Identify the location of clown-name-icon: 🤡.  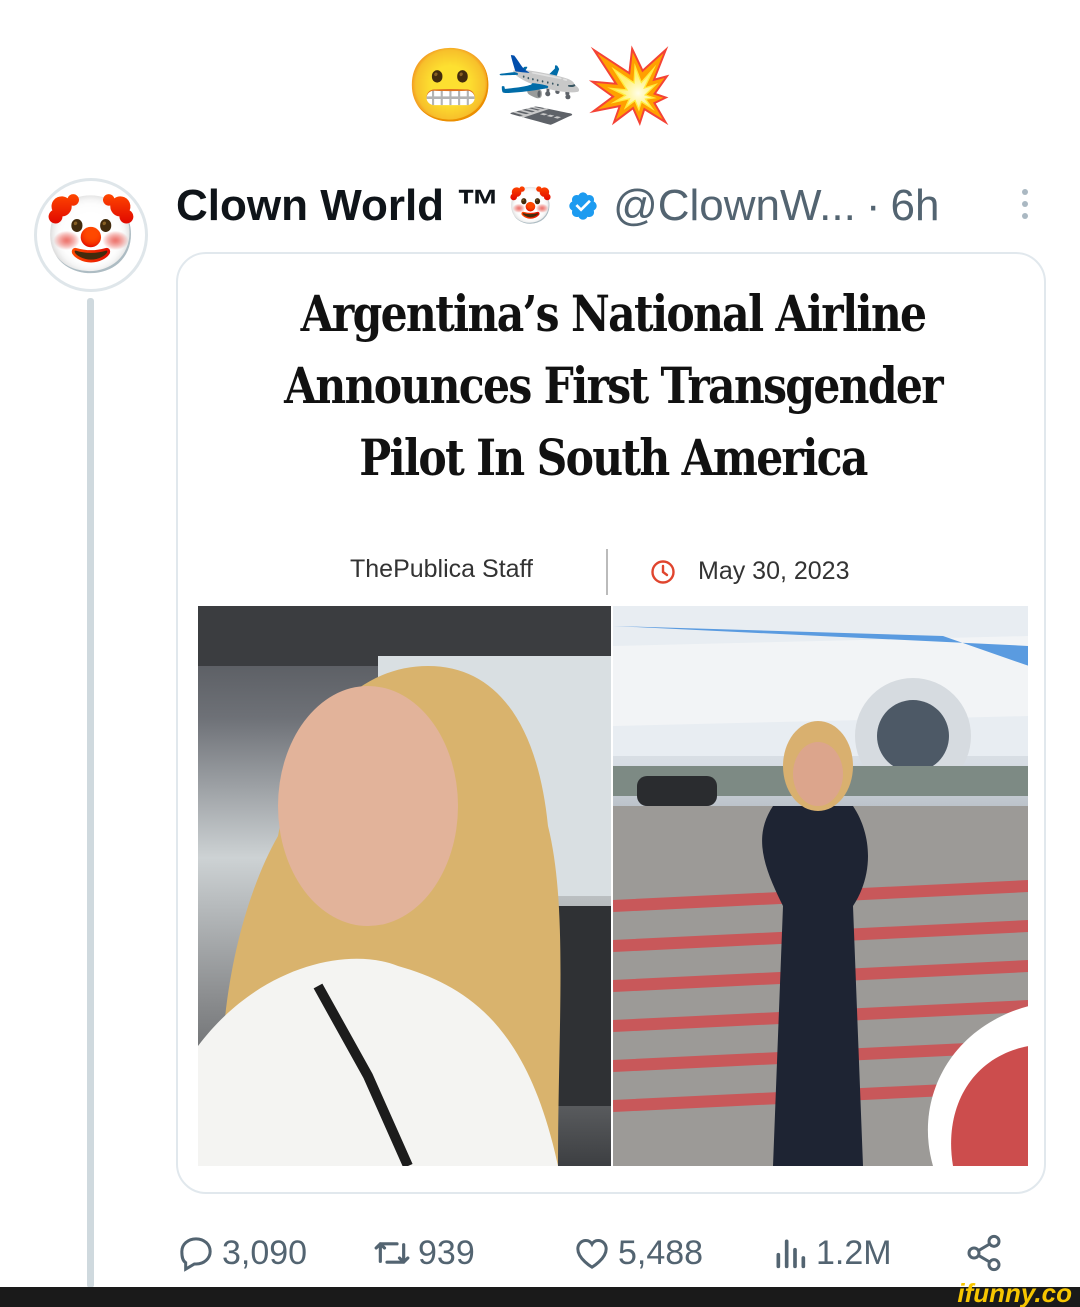
(531, 206).